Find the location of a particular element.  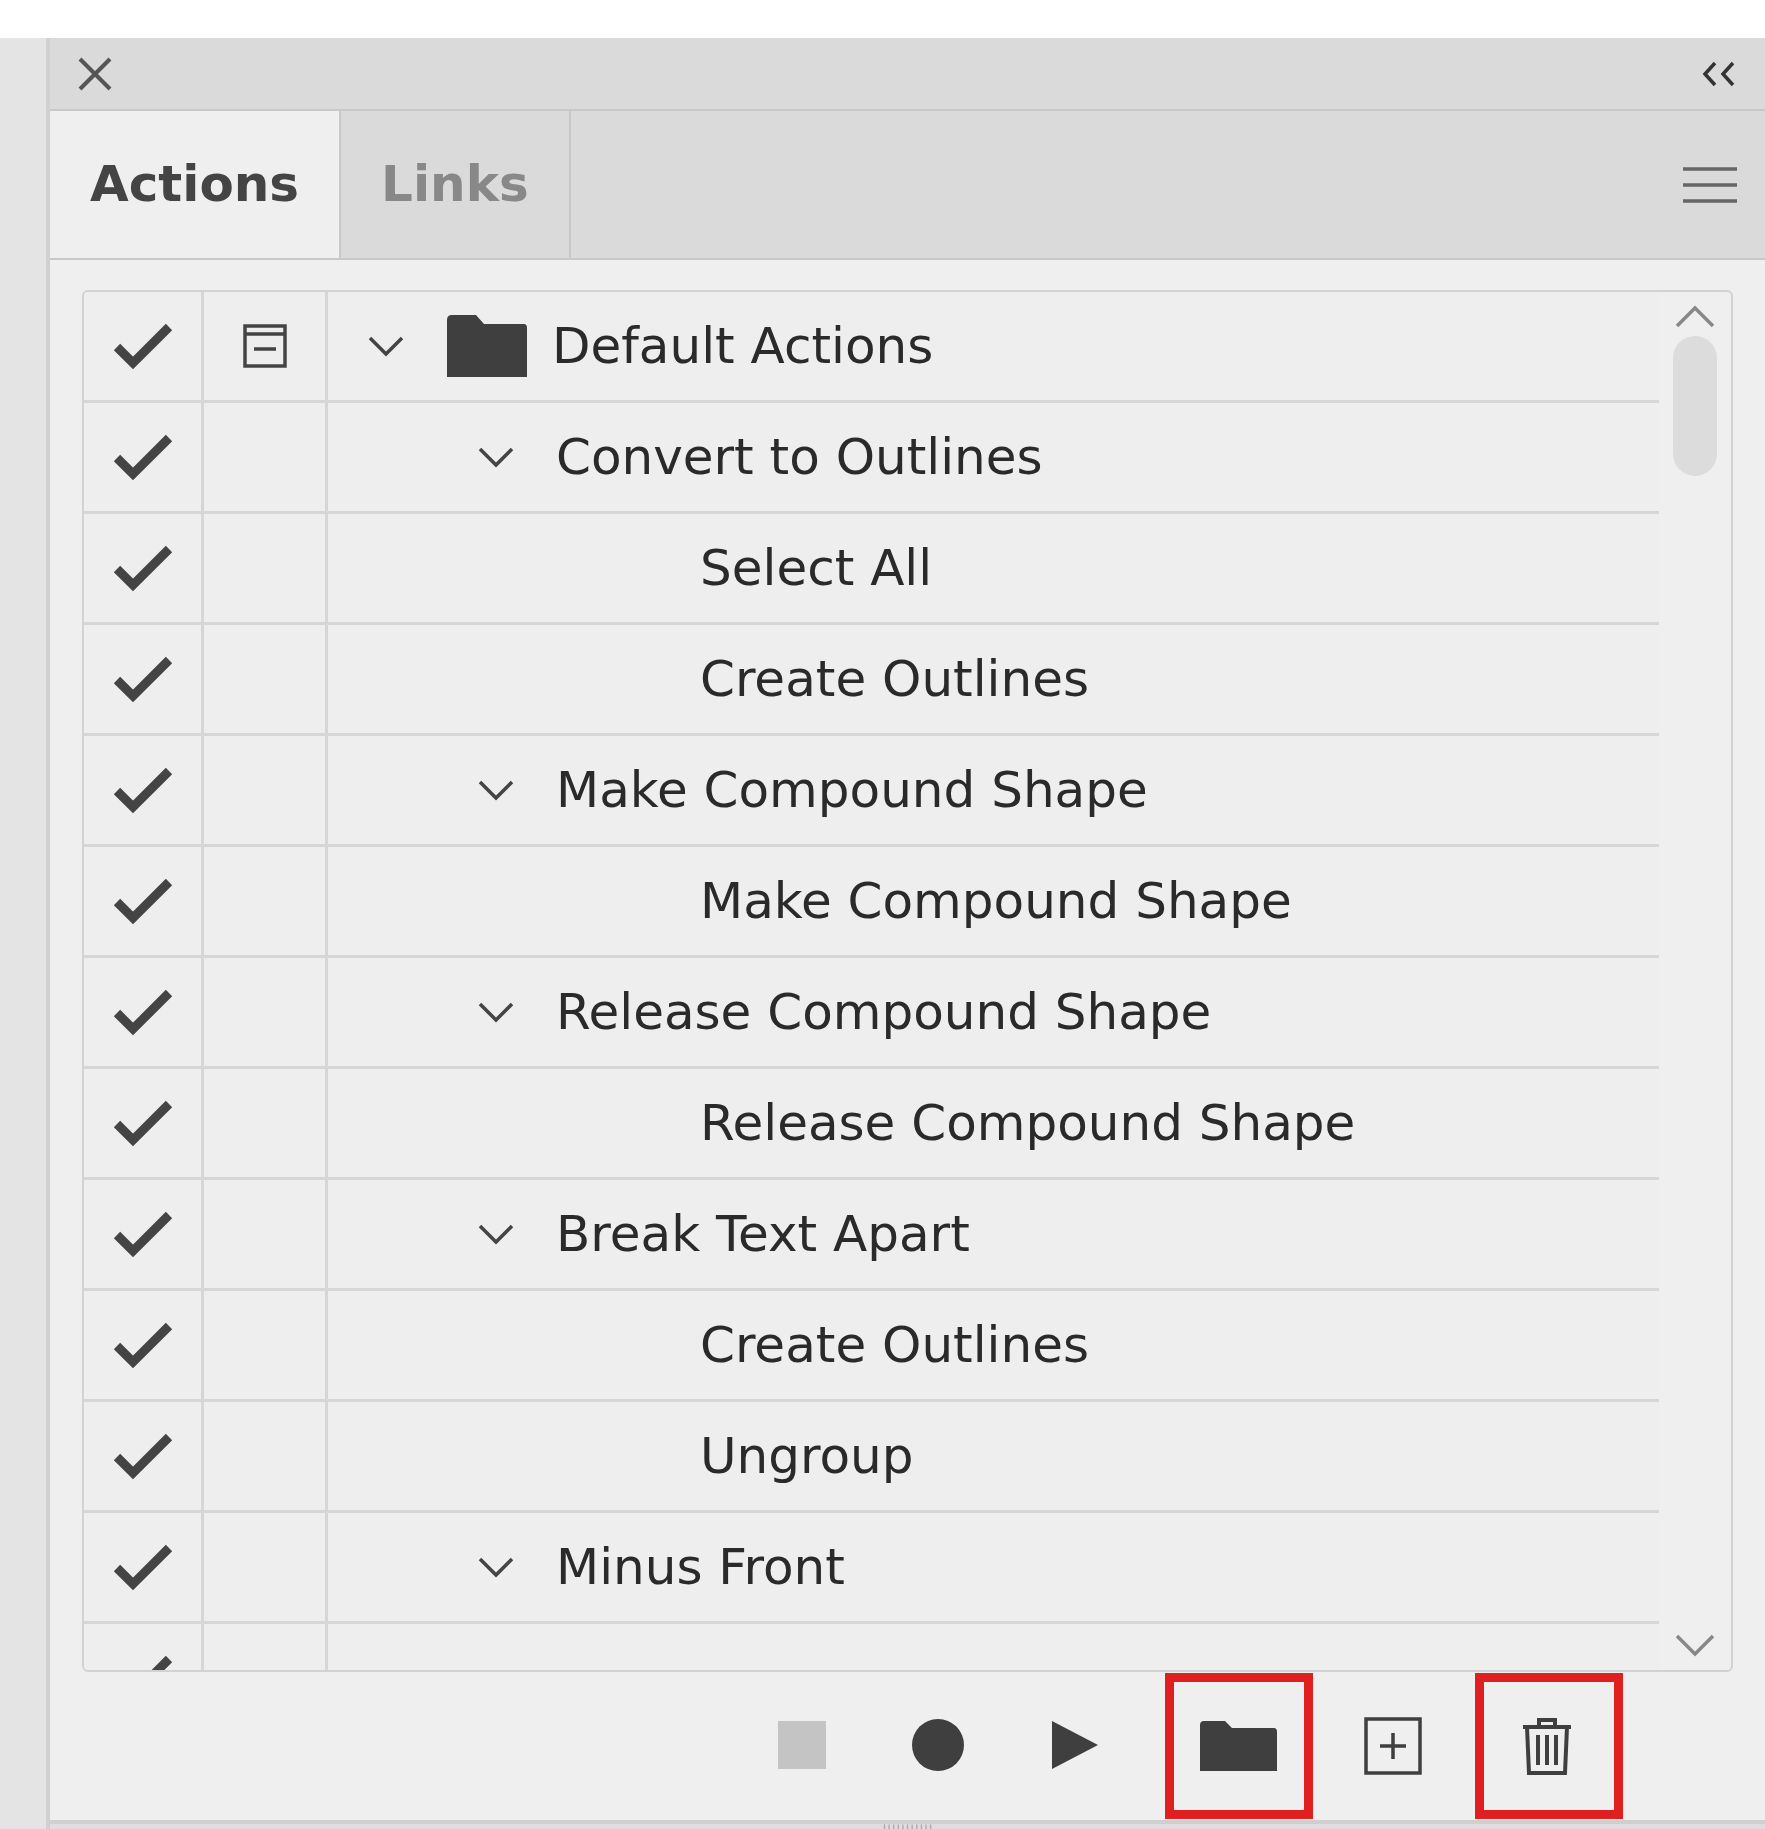

action-label: Ungroup is located at coordinates (807, 1456).